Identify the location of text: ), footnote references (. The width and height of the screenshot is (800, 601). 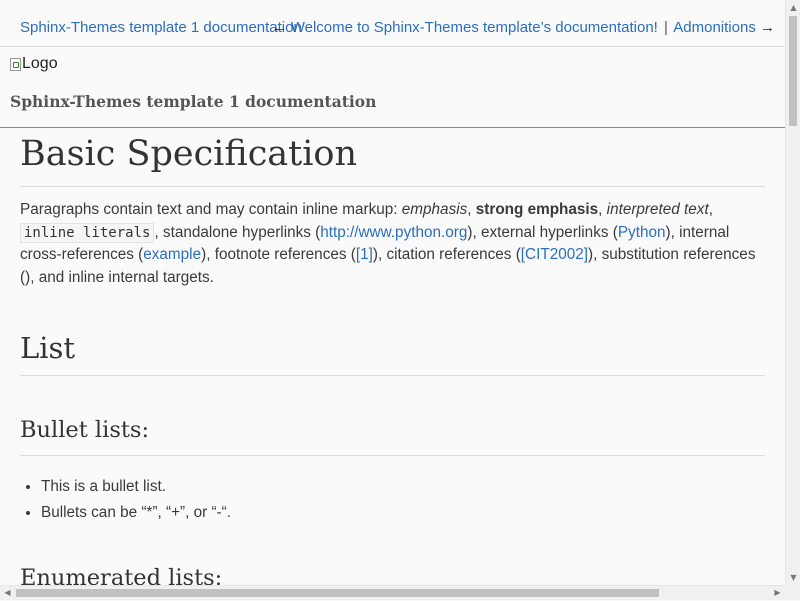
(278, 254).